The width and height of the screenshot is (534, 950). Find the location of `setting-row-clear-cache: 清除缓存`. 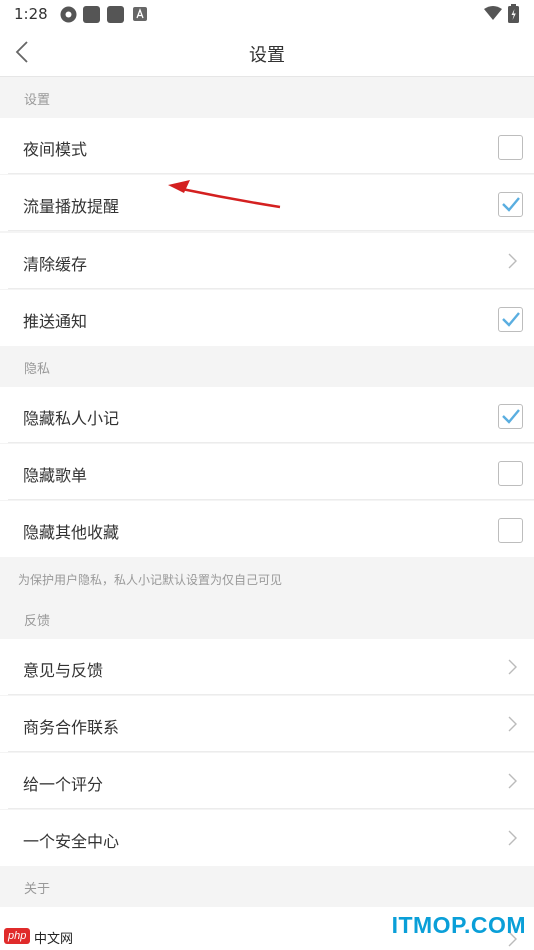

setting-row-clear-cache: 清除缓存 is located at coordinates (267, 261).